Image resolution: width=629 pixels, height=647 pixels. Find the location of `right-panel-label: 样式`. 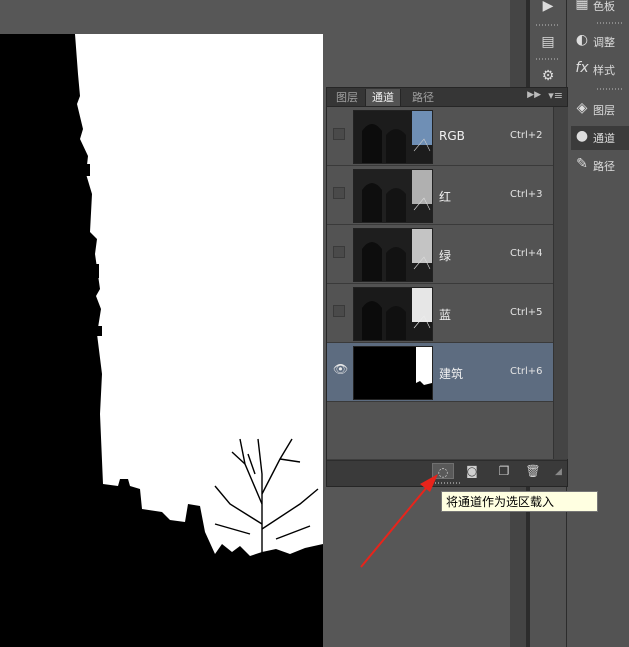

right-panel-label: 样式 is located at coordinates (604, 70).